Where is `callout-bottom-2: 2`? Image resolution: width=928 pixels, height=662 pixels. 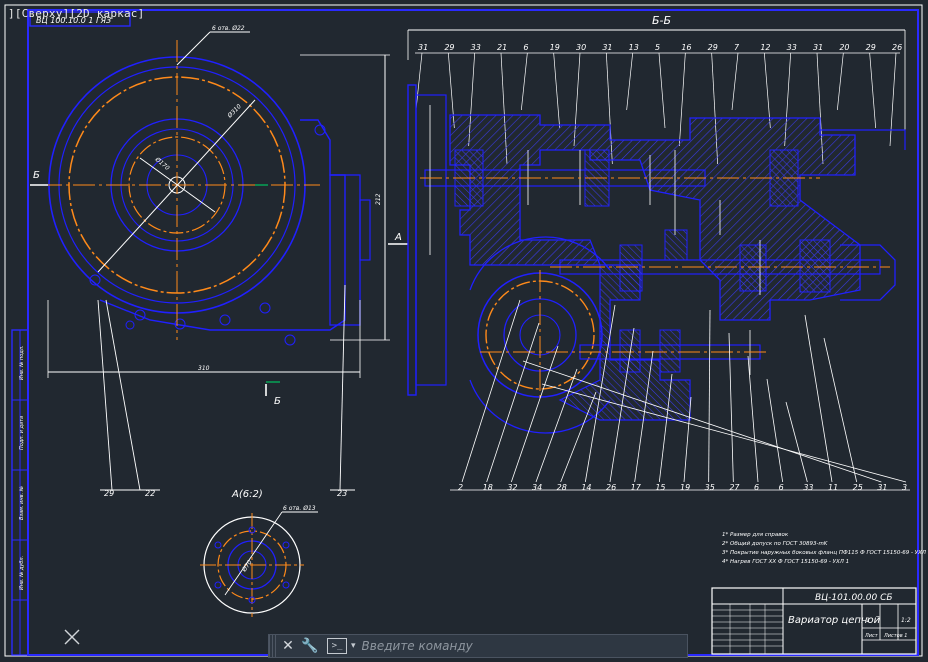
callout-bottom-2: 2 is located at coordinates (460, 487).